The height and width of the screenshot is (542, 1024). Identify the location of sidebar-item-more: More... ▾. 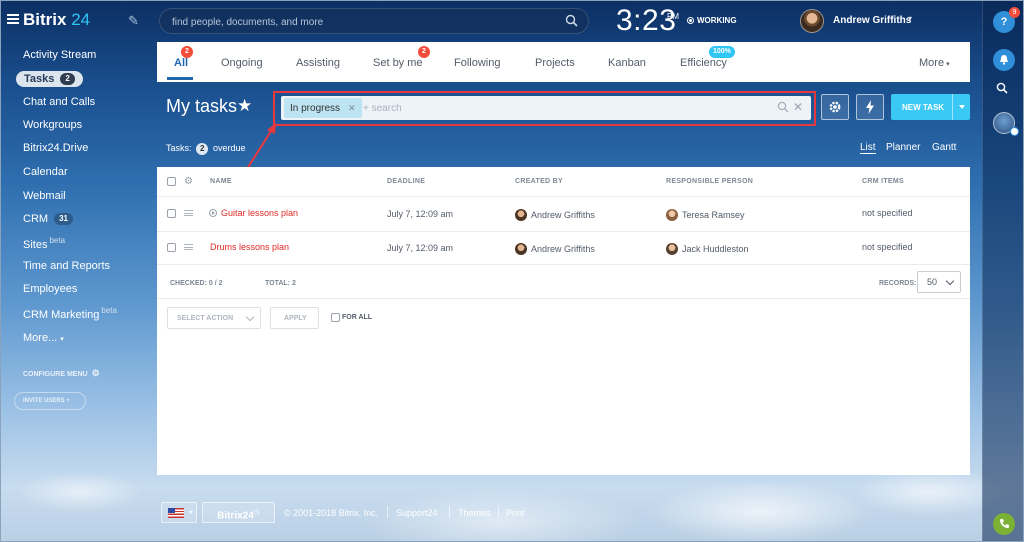
(43, 338).